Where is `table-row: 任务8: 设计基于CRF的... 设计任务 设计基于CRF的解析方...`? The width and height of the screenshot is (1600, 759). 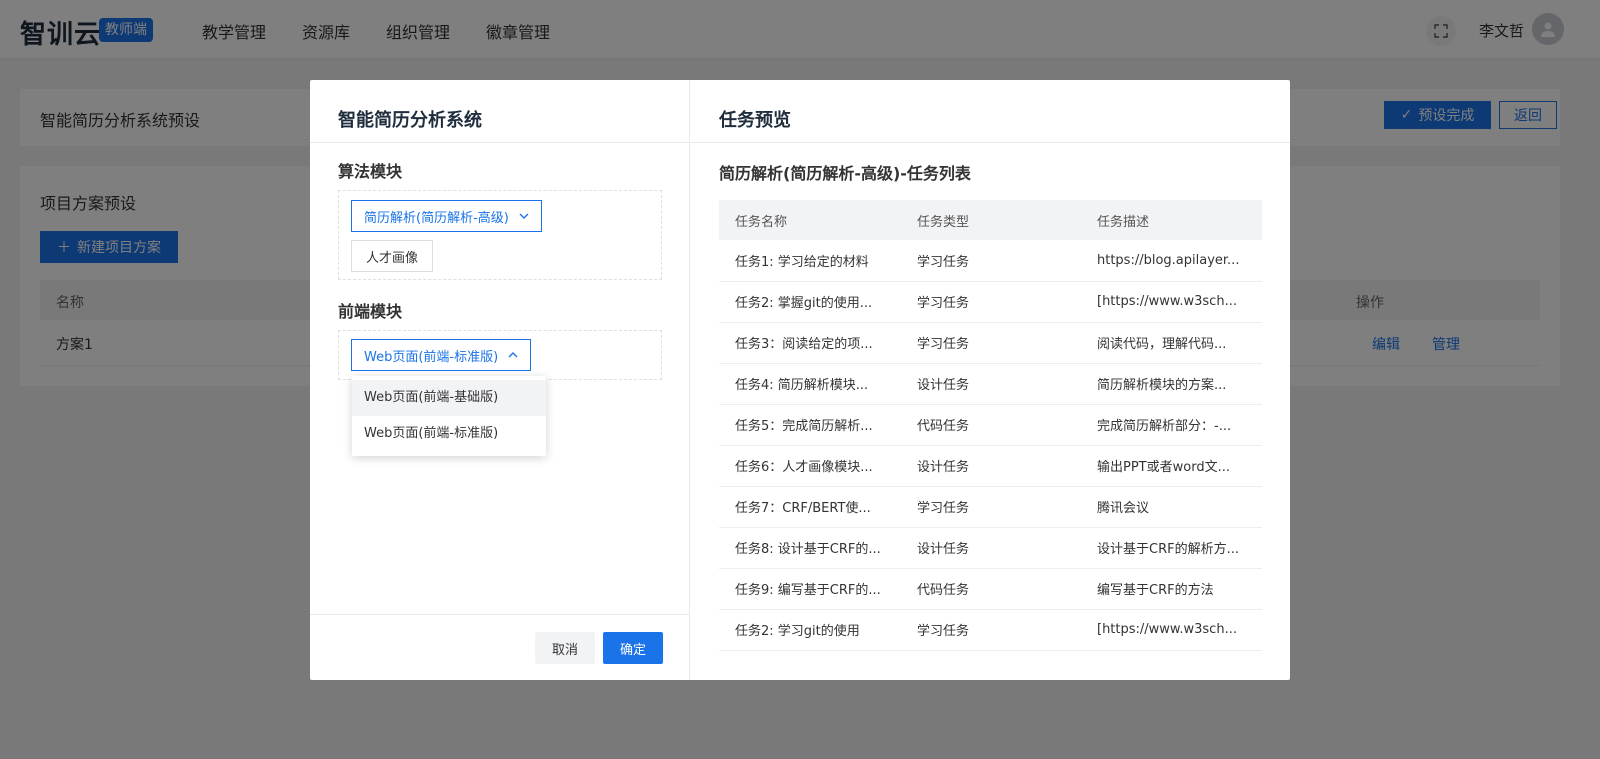
table-row: 任务8: 设计基于CRF的... 设计任务 设计基于CRF的解析方... is located at coordinates (990, 548).